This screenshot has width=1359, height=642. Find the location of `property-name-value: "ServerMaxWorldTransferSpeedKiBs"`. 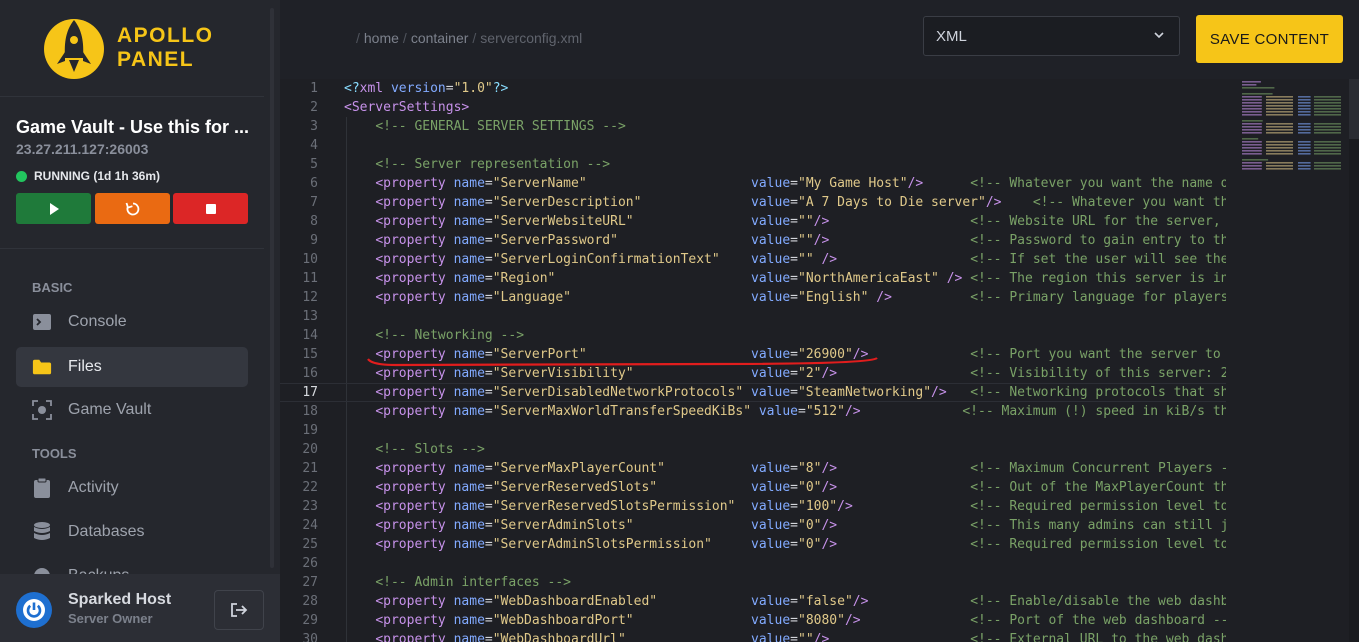

property-name-value: "ServerMaxWorldTransferSpeedKiBs" is located at coordinates (622, 411).